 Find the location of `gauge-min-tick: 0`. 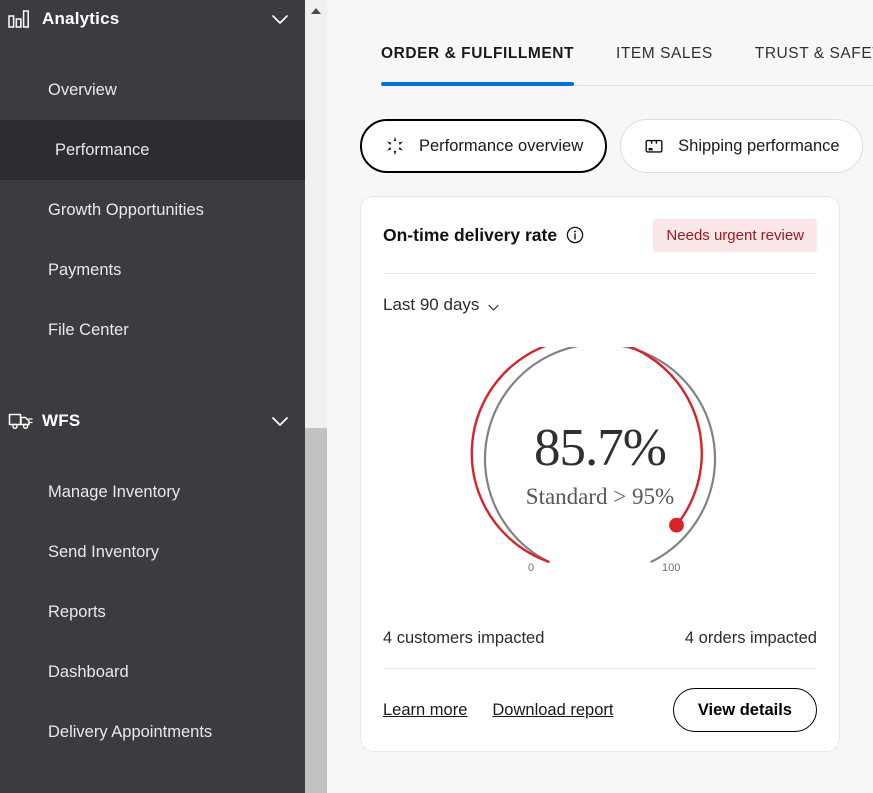

gauge-min-tick: 0 is located at coordinates (531, 568).